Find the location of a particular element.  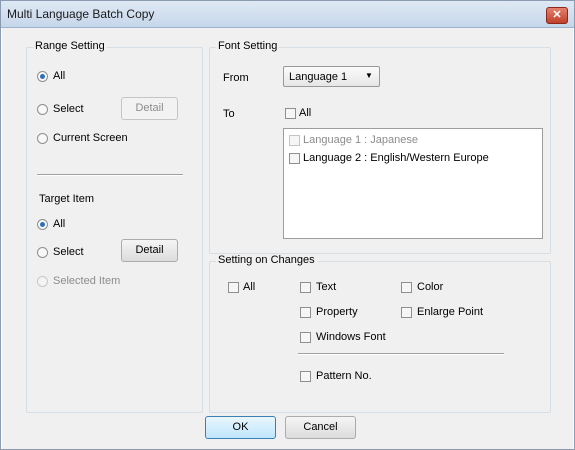

range-select-radio is located at coordinates (42, 109).